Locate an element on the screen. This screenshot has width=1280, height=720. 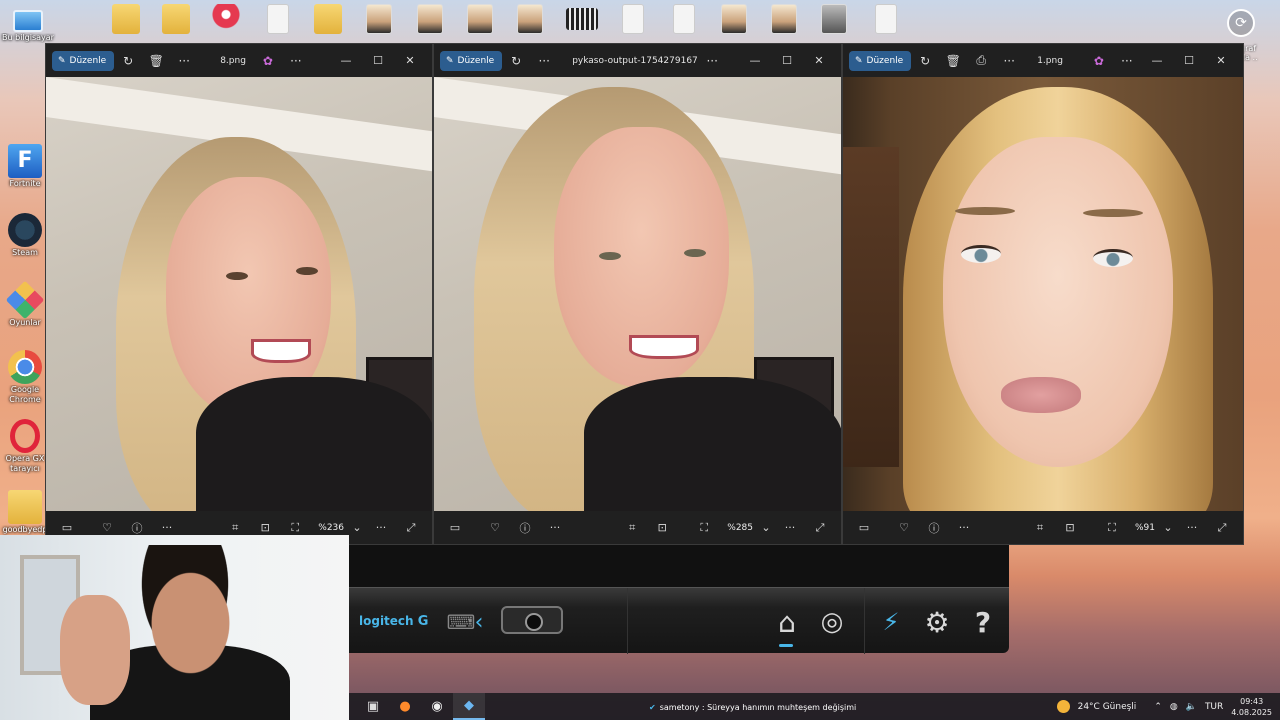
network-icon: ◍ is located at coordinates (1174, 707).